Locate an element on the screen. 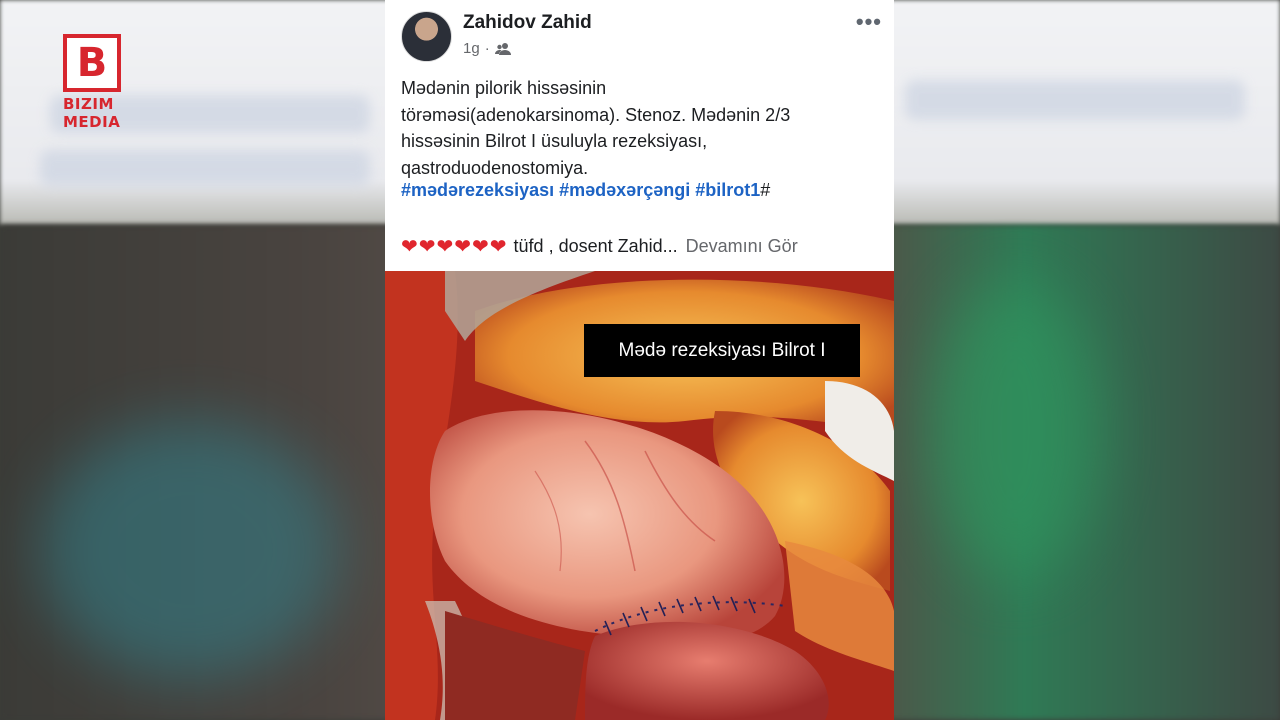  see-more-link: Devamını Gör is located at coordinates (742, 246).